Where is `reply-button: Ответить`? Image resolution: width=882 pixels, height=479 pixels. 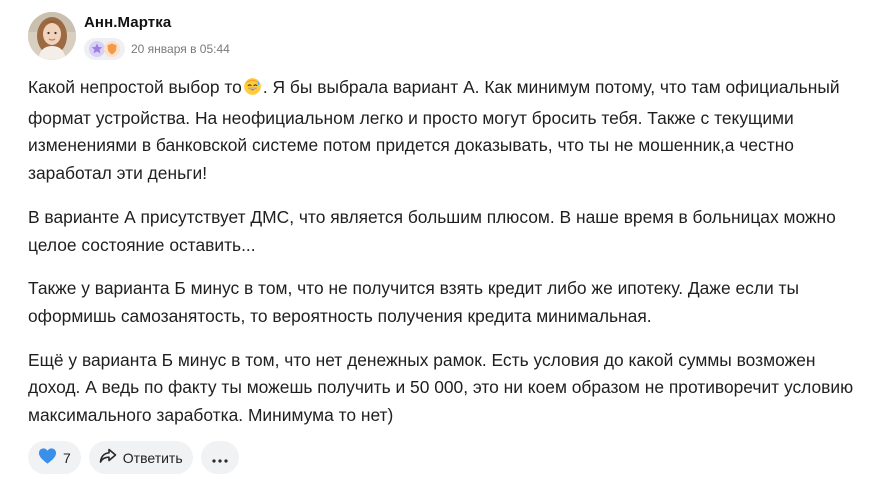 reply-button: Ответить is located at coordinates (140, 457).